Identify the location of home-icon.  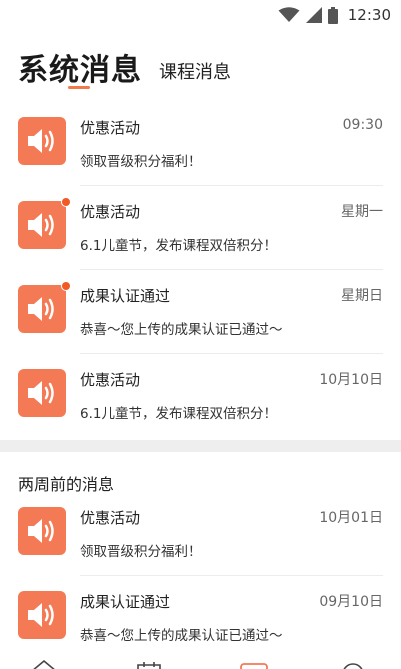
(44, 664).